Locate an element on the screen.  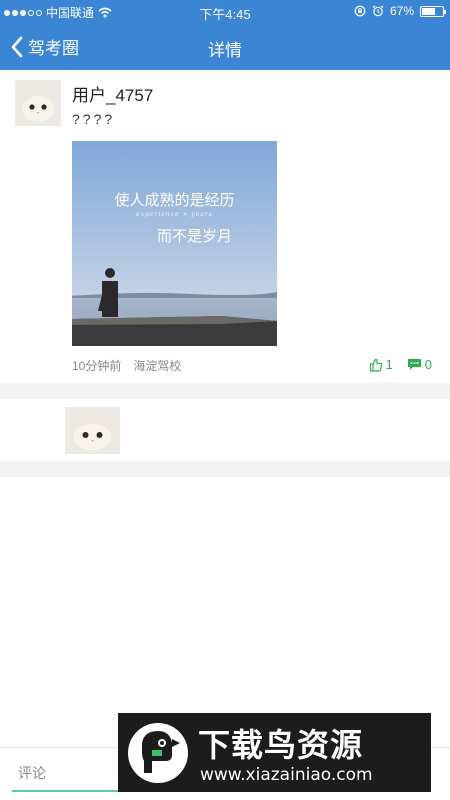
like-button: 1 is located at coordinates (381, 364).